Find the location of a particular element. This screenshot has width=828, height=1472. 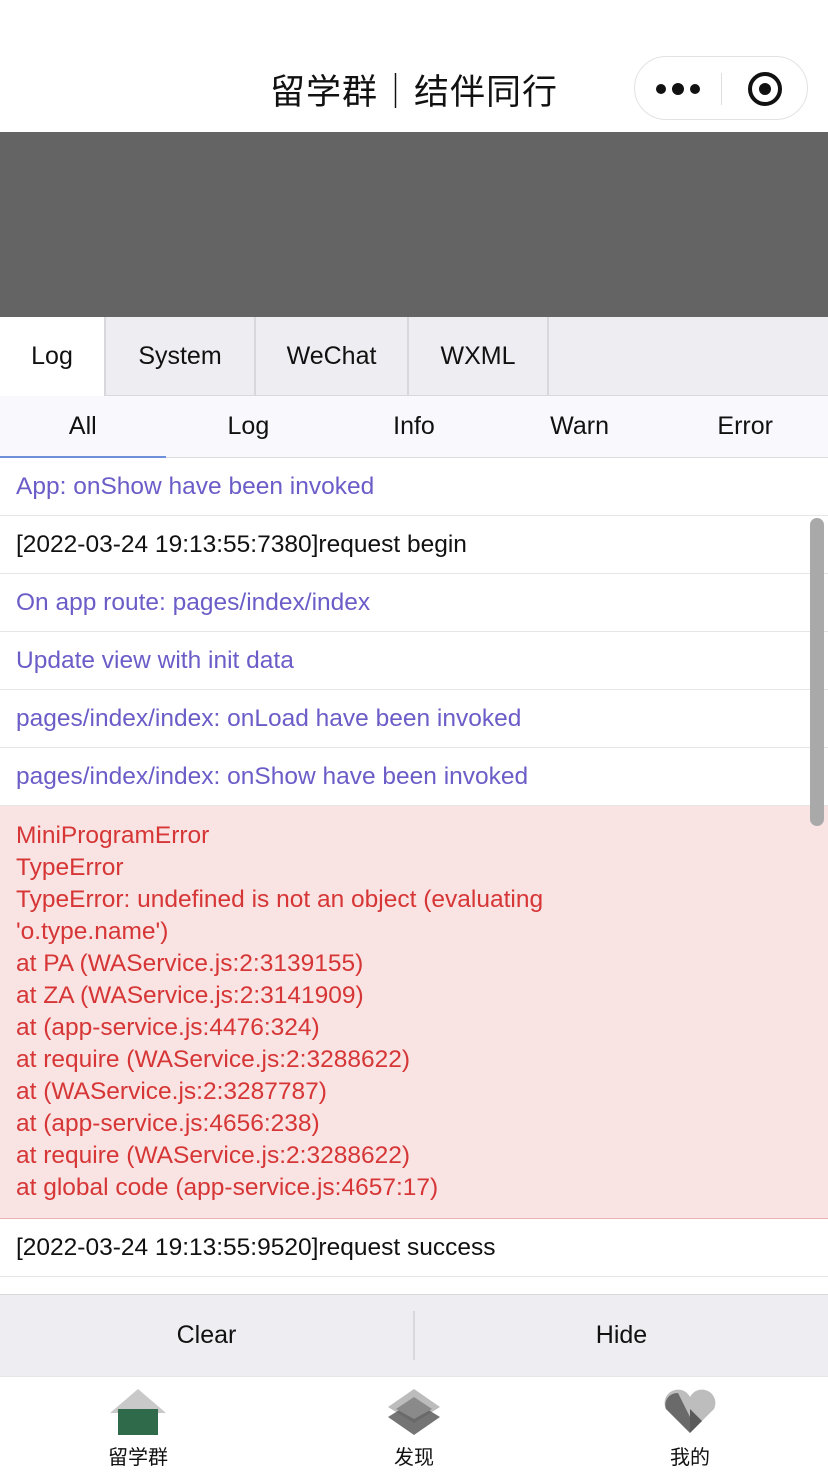

tabbar-item-discover: 发现 is located at coordinates (414, 1424).